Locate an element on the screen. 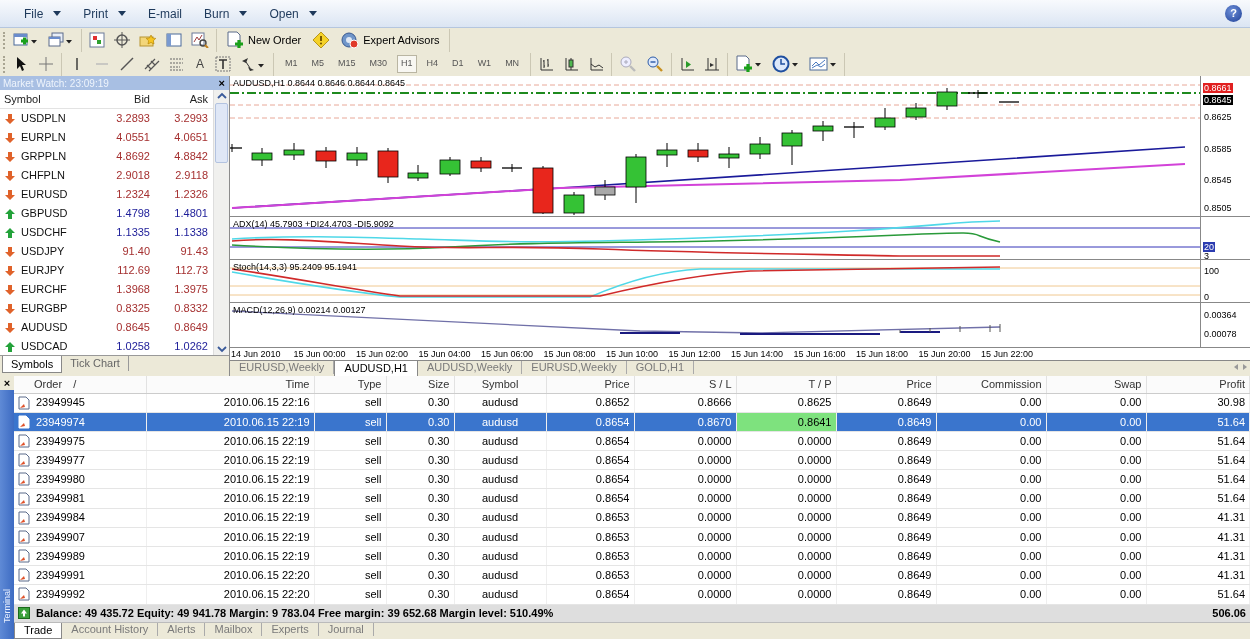 Image resolution: width=1250 pixels, height=639 pixels. order-row: 23949980 2010.06.15 22:19 sell 0.30 audusd 0.8654 0.0000 0.0000 0.8649 0.00 0.00 51.64 is located at coordinates (632, 479).